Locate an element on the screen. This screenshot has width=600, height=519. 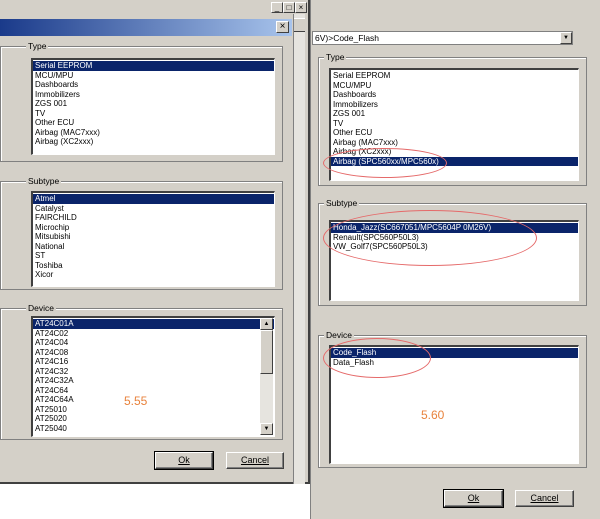
right-ok-button: Ok is located at coordinates (473, 498).